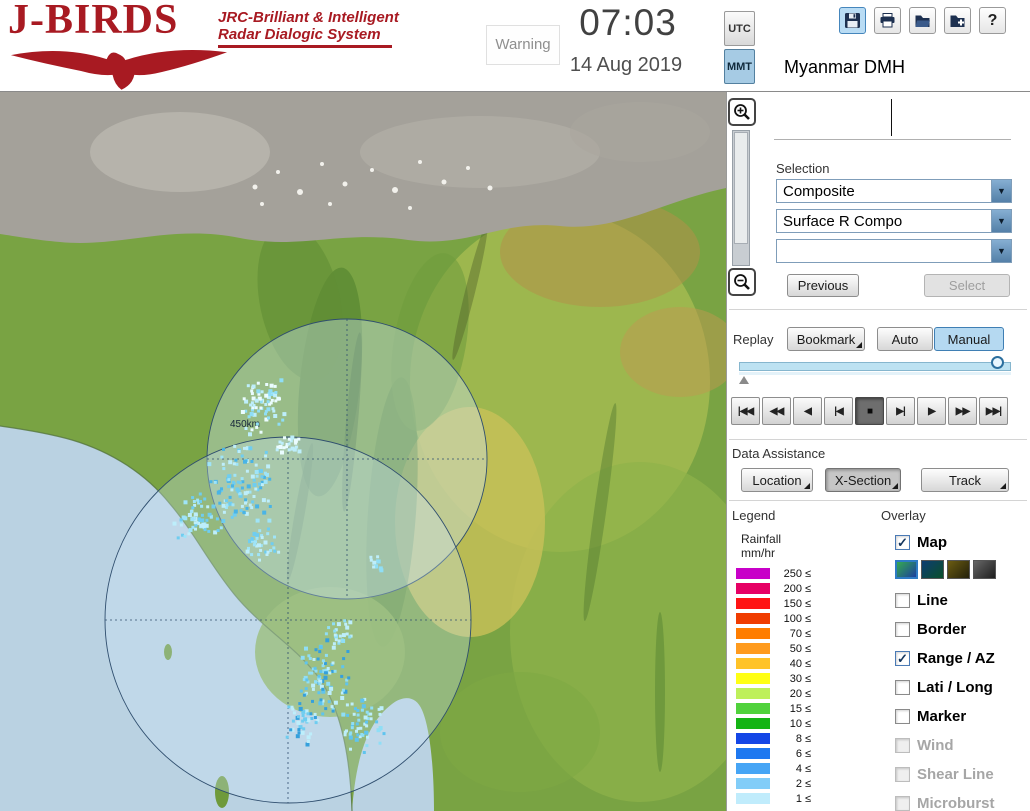 This screenshot has width=1030, height=811. What do you see at coordinates (773, 588) in the screenshot?
I see `legend-row: 200 ≤` at bounding box center [773, 588].